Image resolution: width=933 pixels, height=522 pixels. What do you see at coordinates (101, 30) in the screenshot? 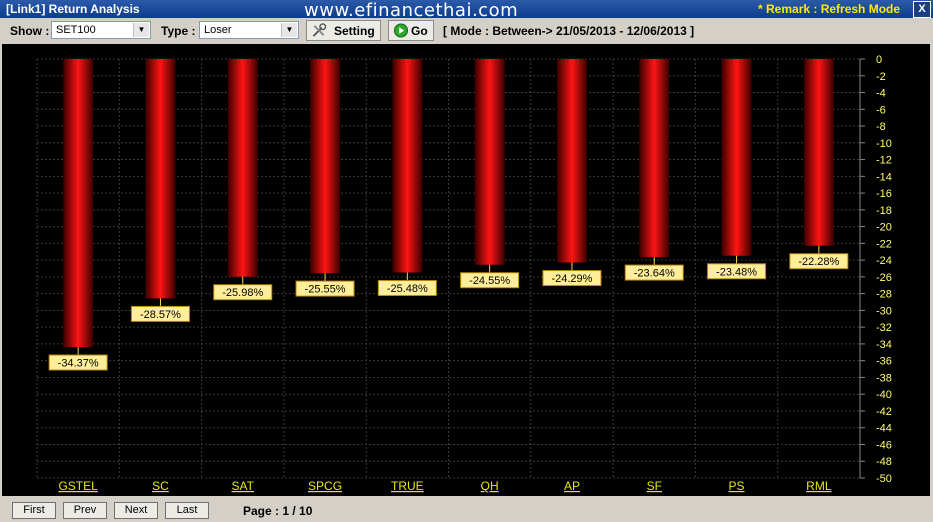
I see `show-select: SET100 ▼` at bounding box center [101, 30].